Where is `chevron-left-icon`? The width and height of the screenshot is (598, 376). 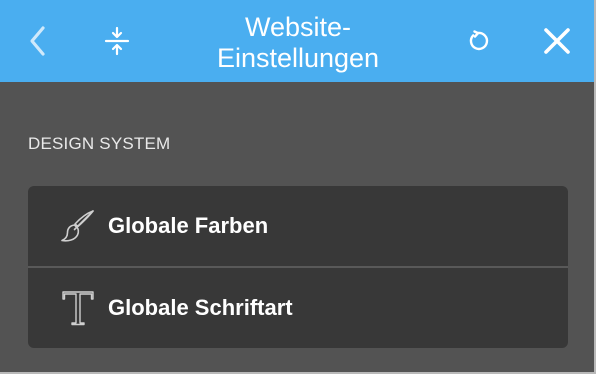 chevron-left-icon is located at coordinates (37, 41).